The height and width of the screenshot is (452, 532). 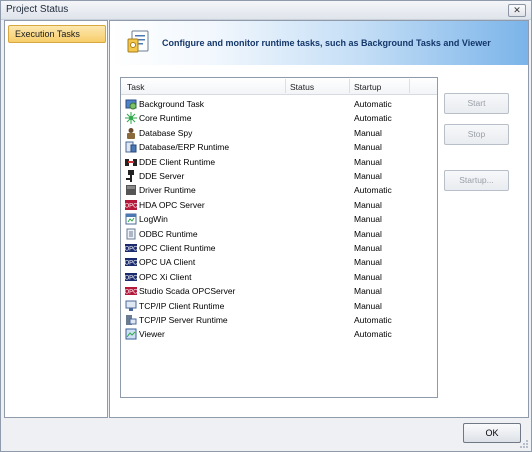 I want to click on task-name: Database/ERP Runtime, so click(x=184, y=147).